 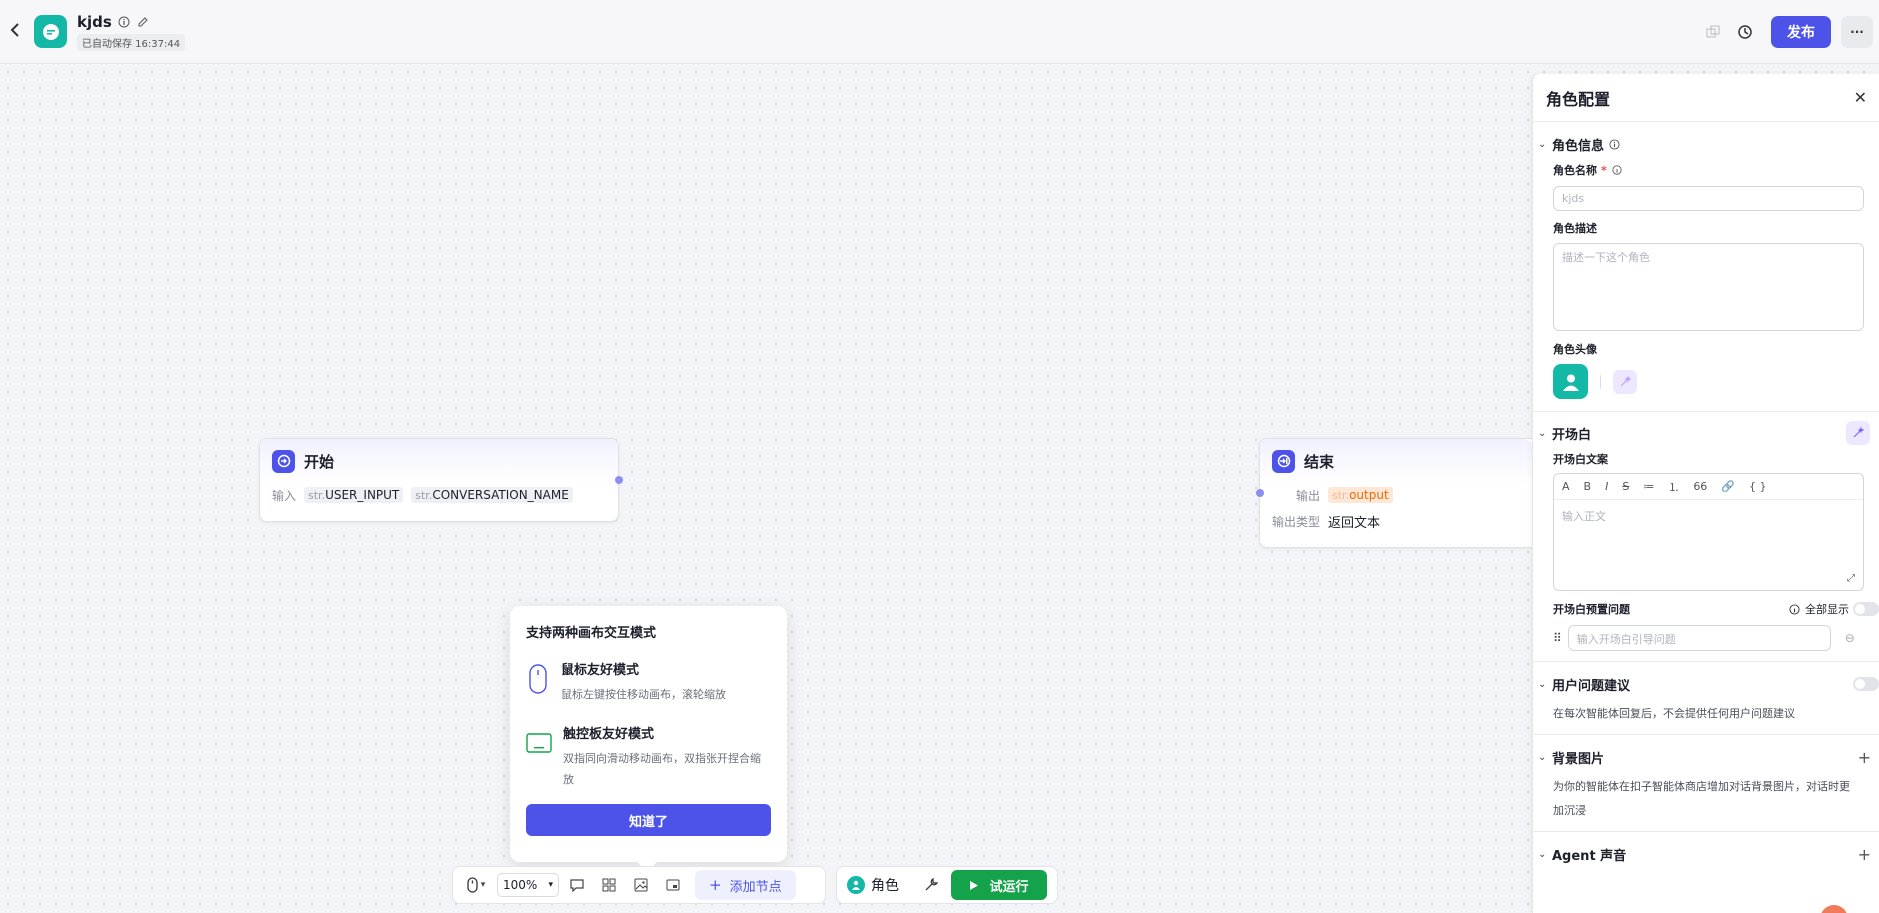 What do you see at coordinates (1578, 99) in the screenshot?
I see `panel-title: 角色配置` at bounding box center [1578, 99].